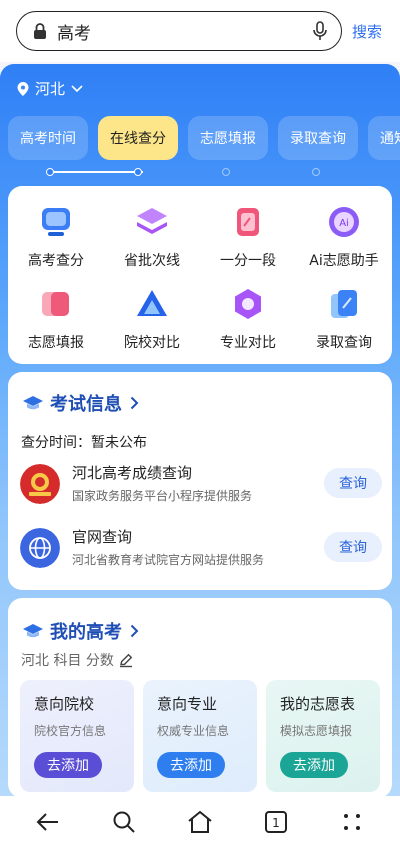  What do you see at coordinates (86, 404) in the screenshot?
I see `exam-info-title: 考试信息` at bounding box center [86, 404].